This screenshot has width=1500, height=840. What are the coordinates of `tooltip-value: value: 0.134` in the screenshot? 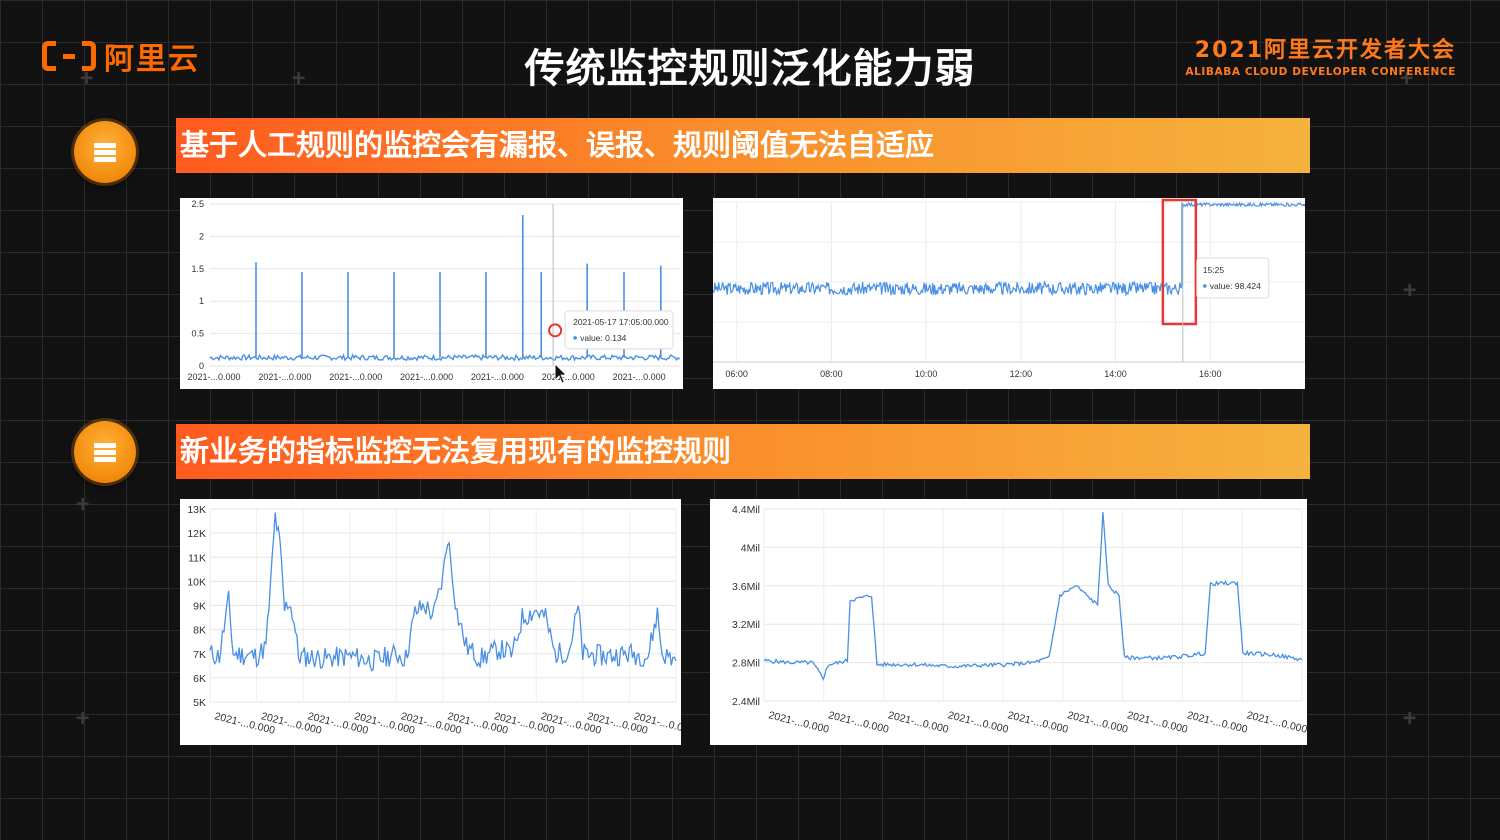 It's located at (603, 338).